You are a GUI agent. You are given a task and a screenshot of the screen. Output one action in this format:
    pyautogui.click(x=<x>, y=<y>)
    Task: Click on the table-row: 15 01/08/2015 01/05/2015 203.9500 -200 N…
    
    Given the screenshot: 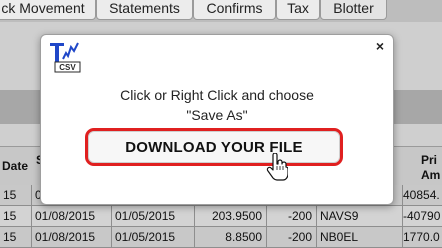 What is the action you would take?
    pyautogui.click(x=221, y=216)
    